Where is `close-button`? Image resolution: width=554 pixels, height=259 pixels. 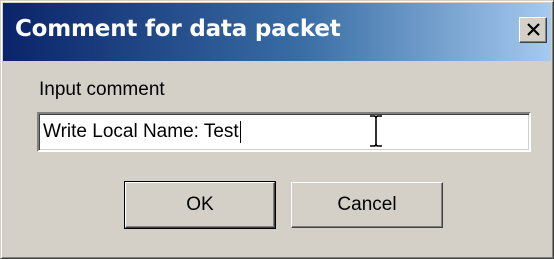
close-button is located at coordinates (533, 30).